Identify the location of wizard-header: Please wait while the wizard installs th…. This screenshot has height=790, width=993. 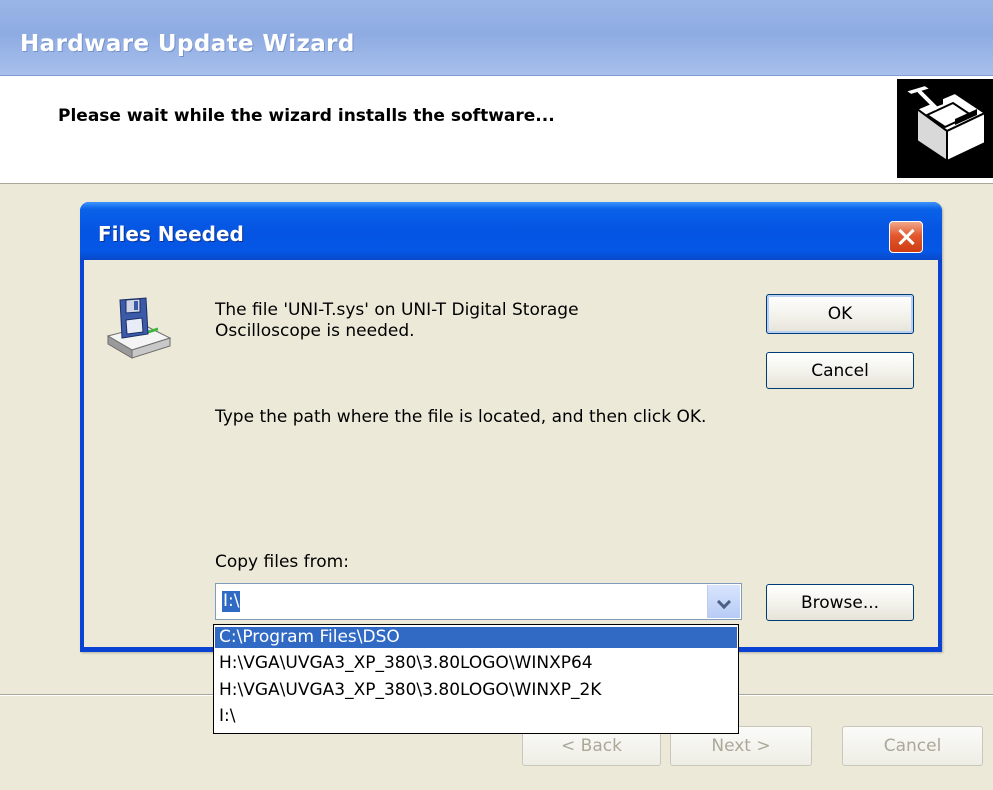
(496, 130).